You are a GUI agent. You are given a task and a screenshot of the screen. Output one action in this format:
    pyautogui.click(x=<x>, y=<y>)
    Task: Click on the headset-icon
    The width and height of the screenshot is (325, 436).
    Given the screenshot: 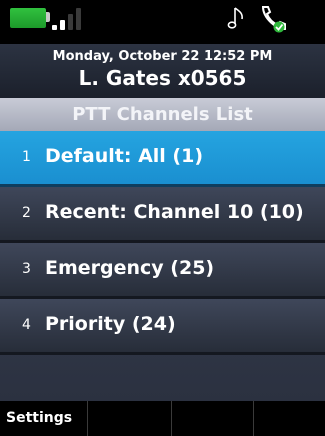 What is the action you would take?
    pyautogui.click(x=273, y=19)
    